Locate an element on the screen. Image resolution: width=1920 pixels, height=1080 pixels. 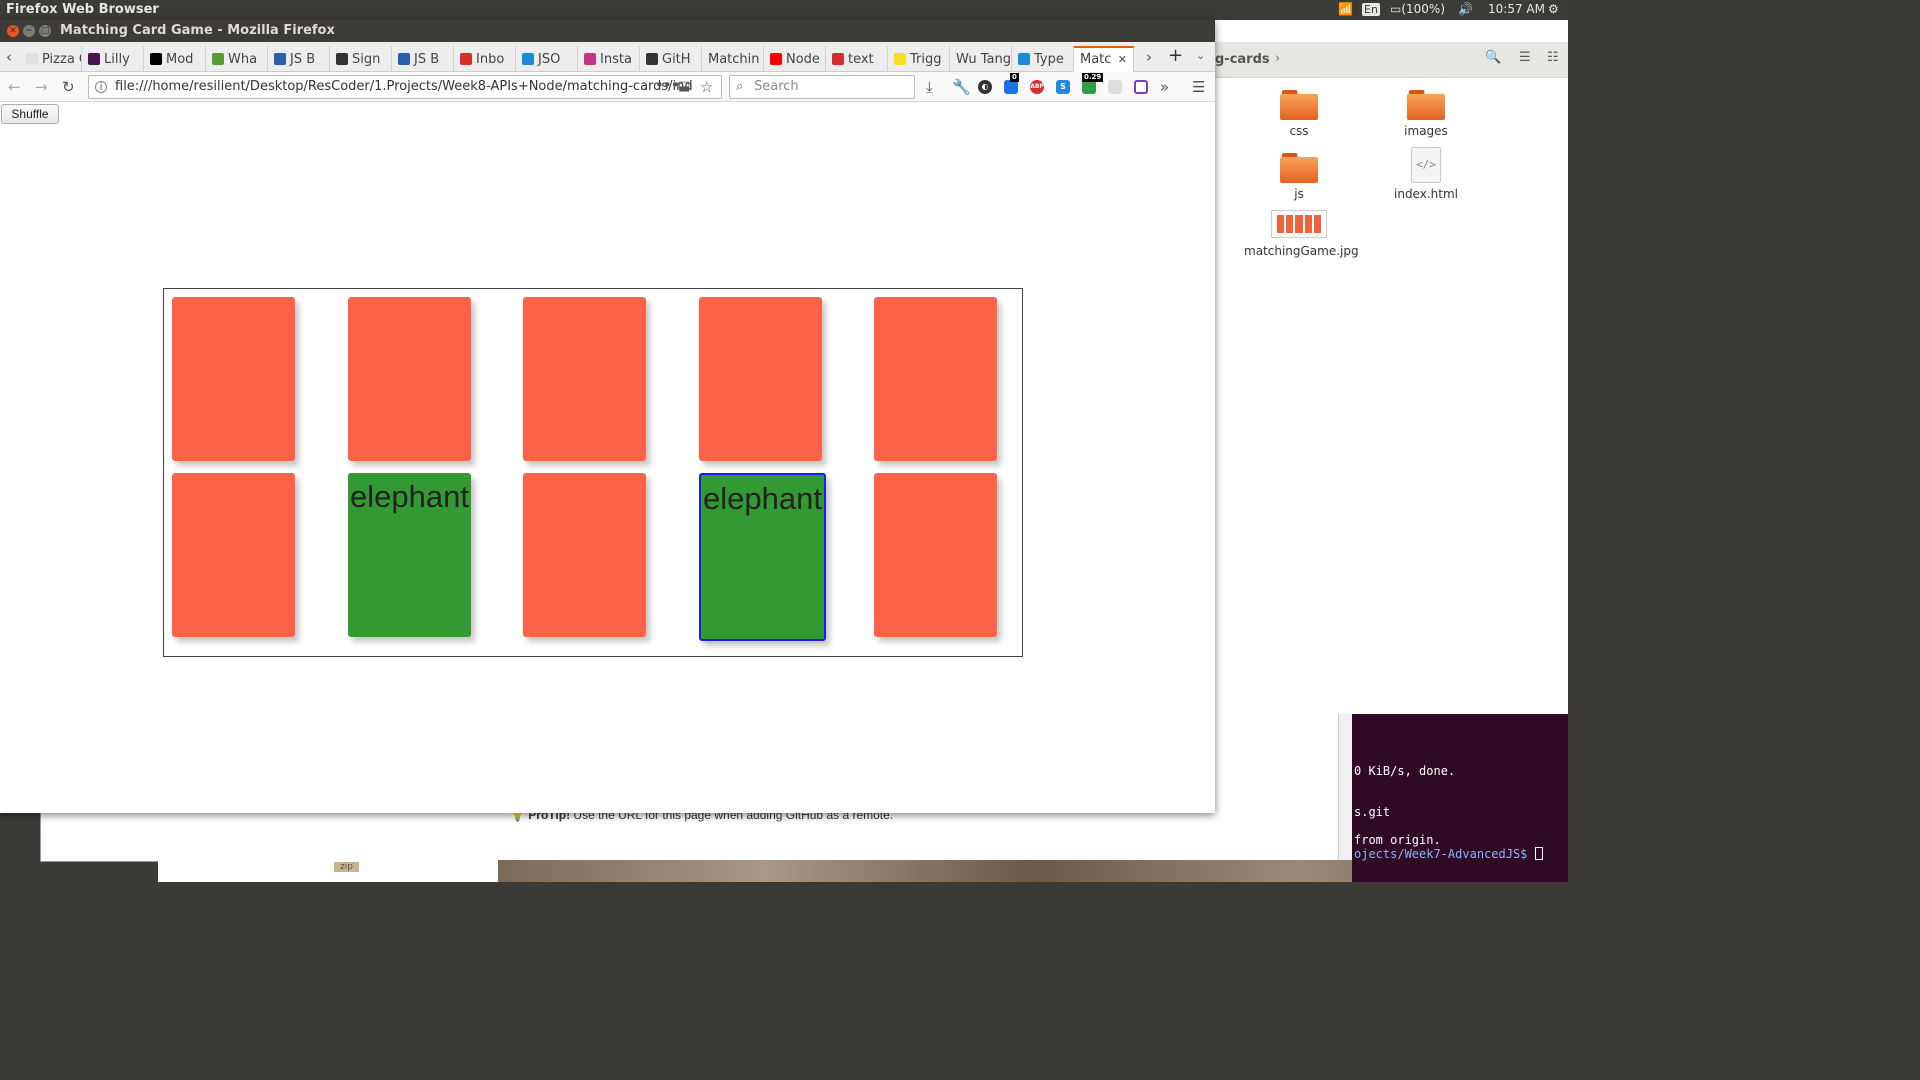
terminal-prompt: ojects/Week7-AdvancedJS$ is located at coordinates (1448, 854).